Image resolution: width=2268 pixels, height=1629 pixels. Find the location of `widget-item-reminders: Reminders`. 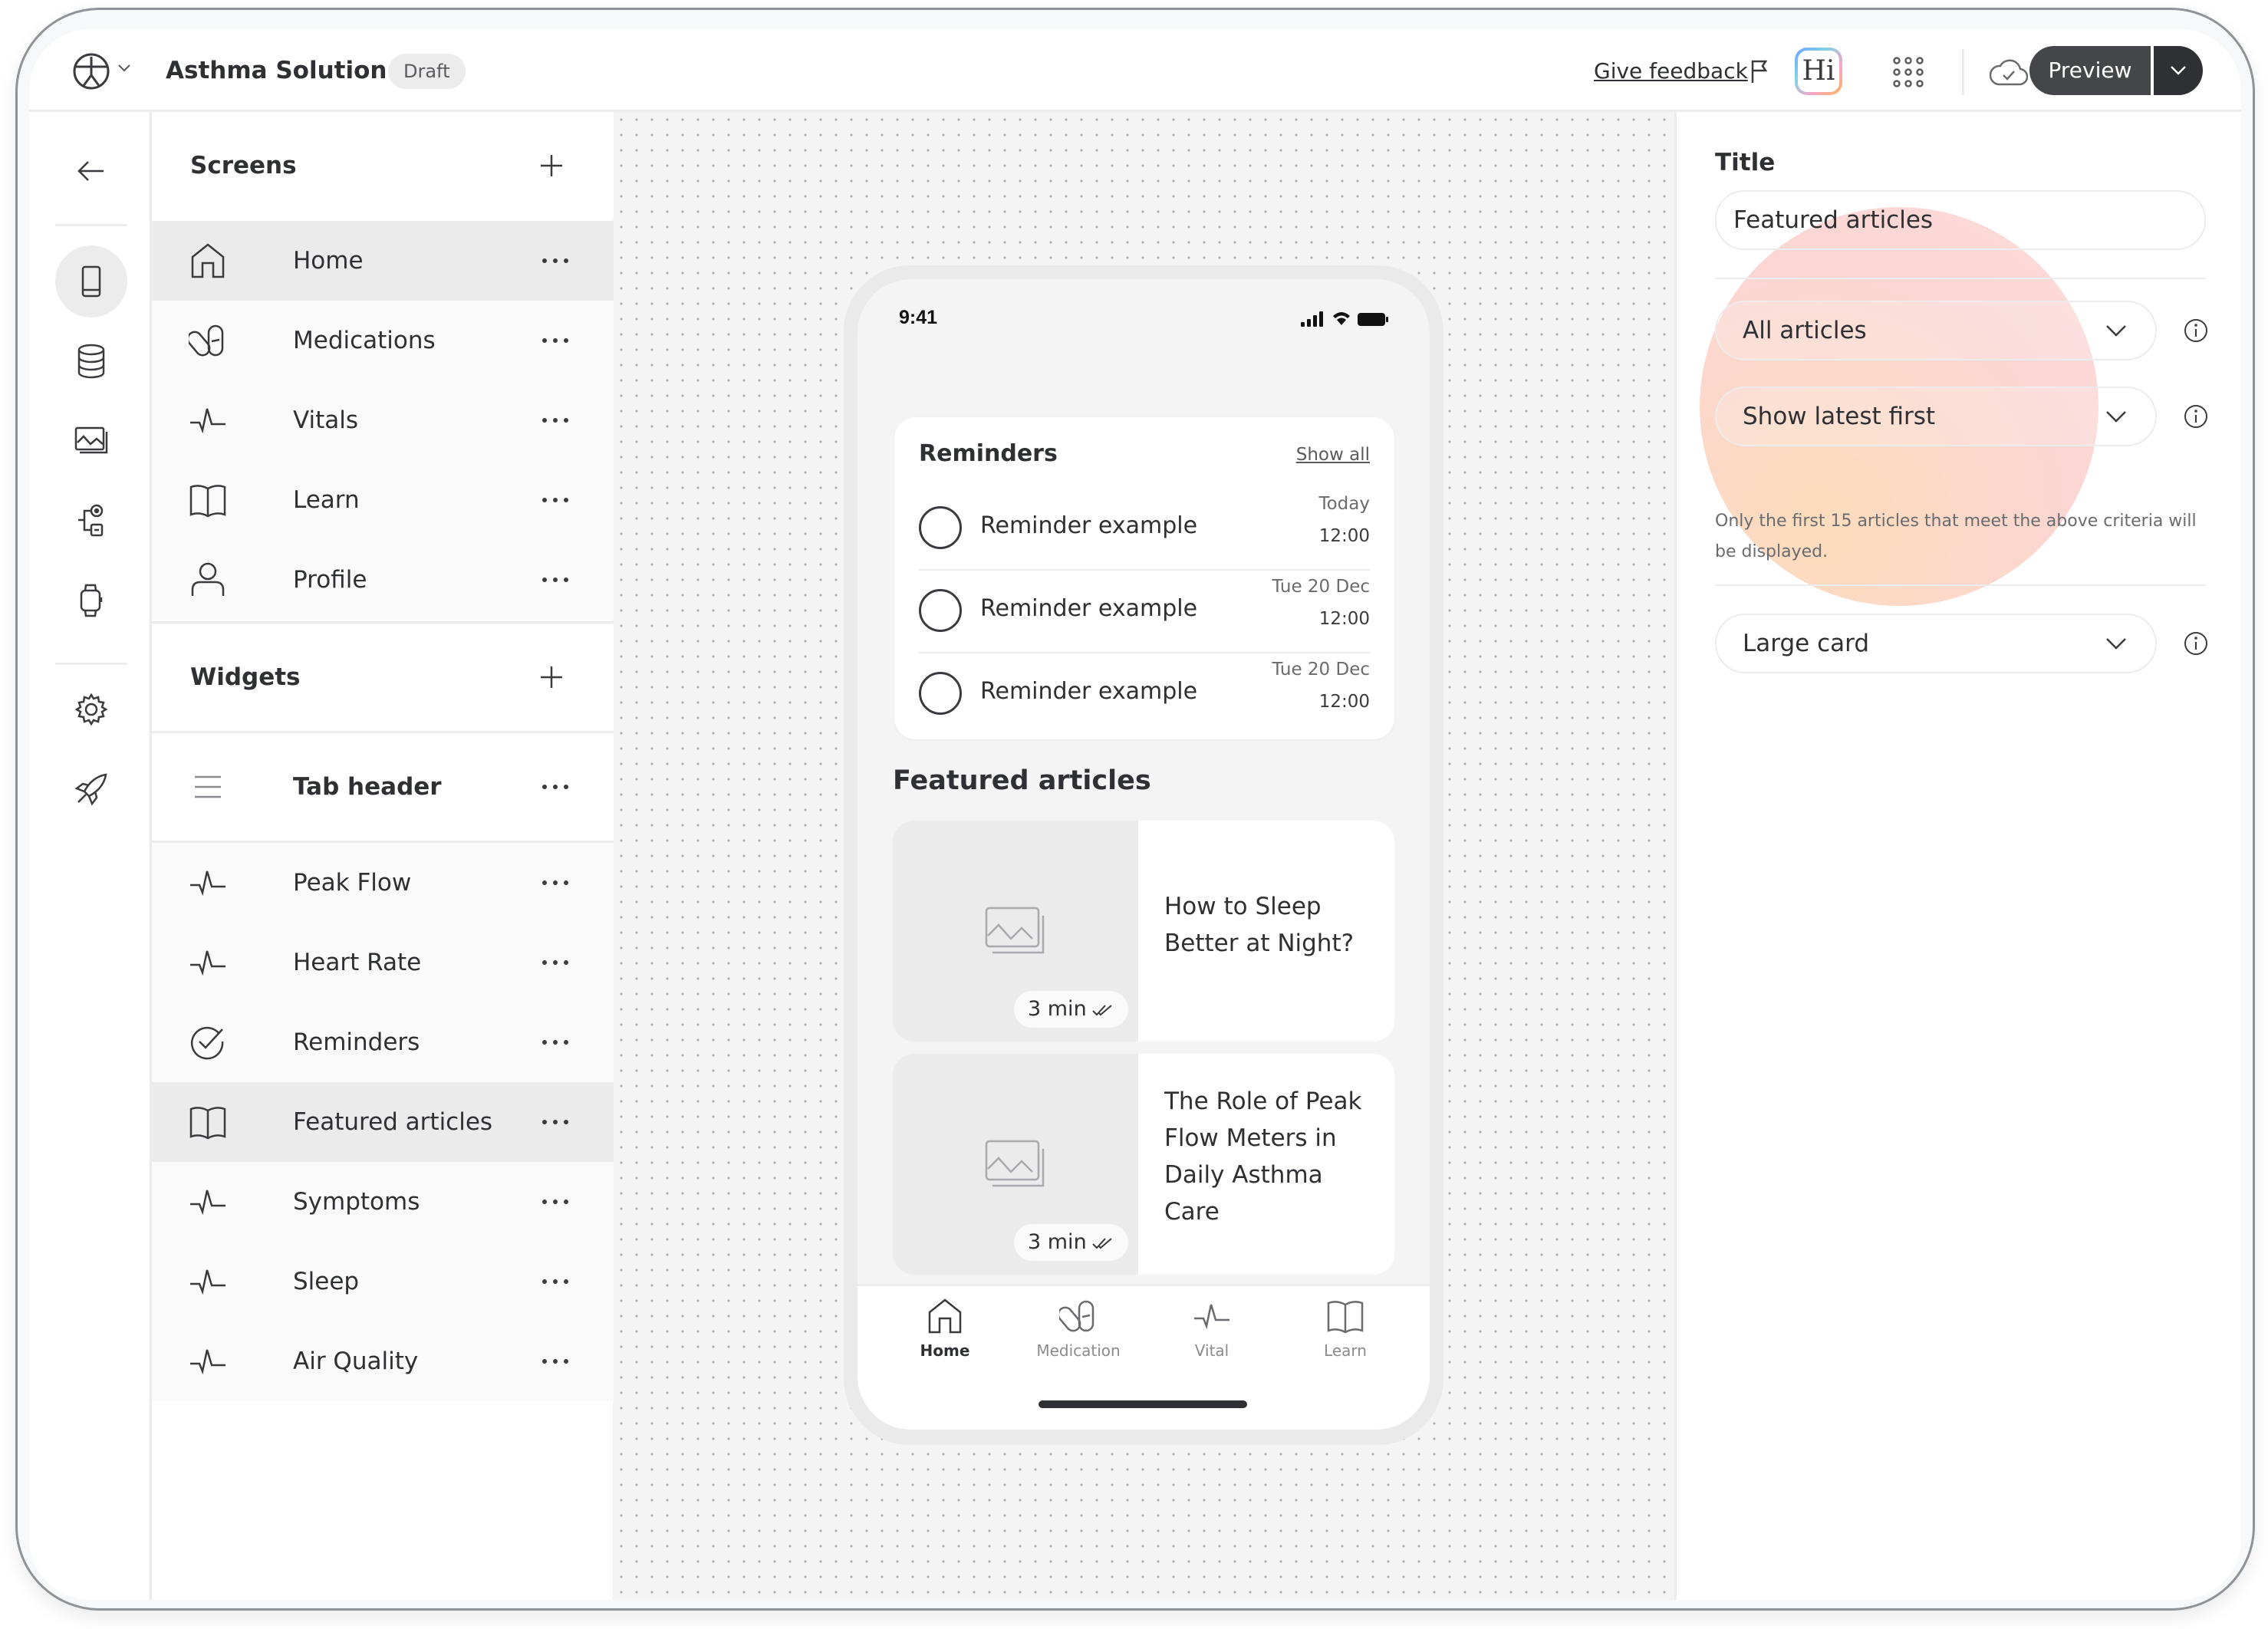

widget-item-reminders: Reminders is located at coordinates (383, 1042).